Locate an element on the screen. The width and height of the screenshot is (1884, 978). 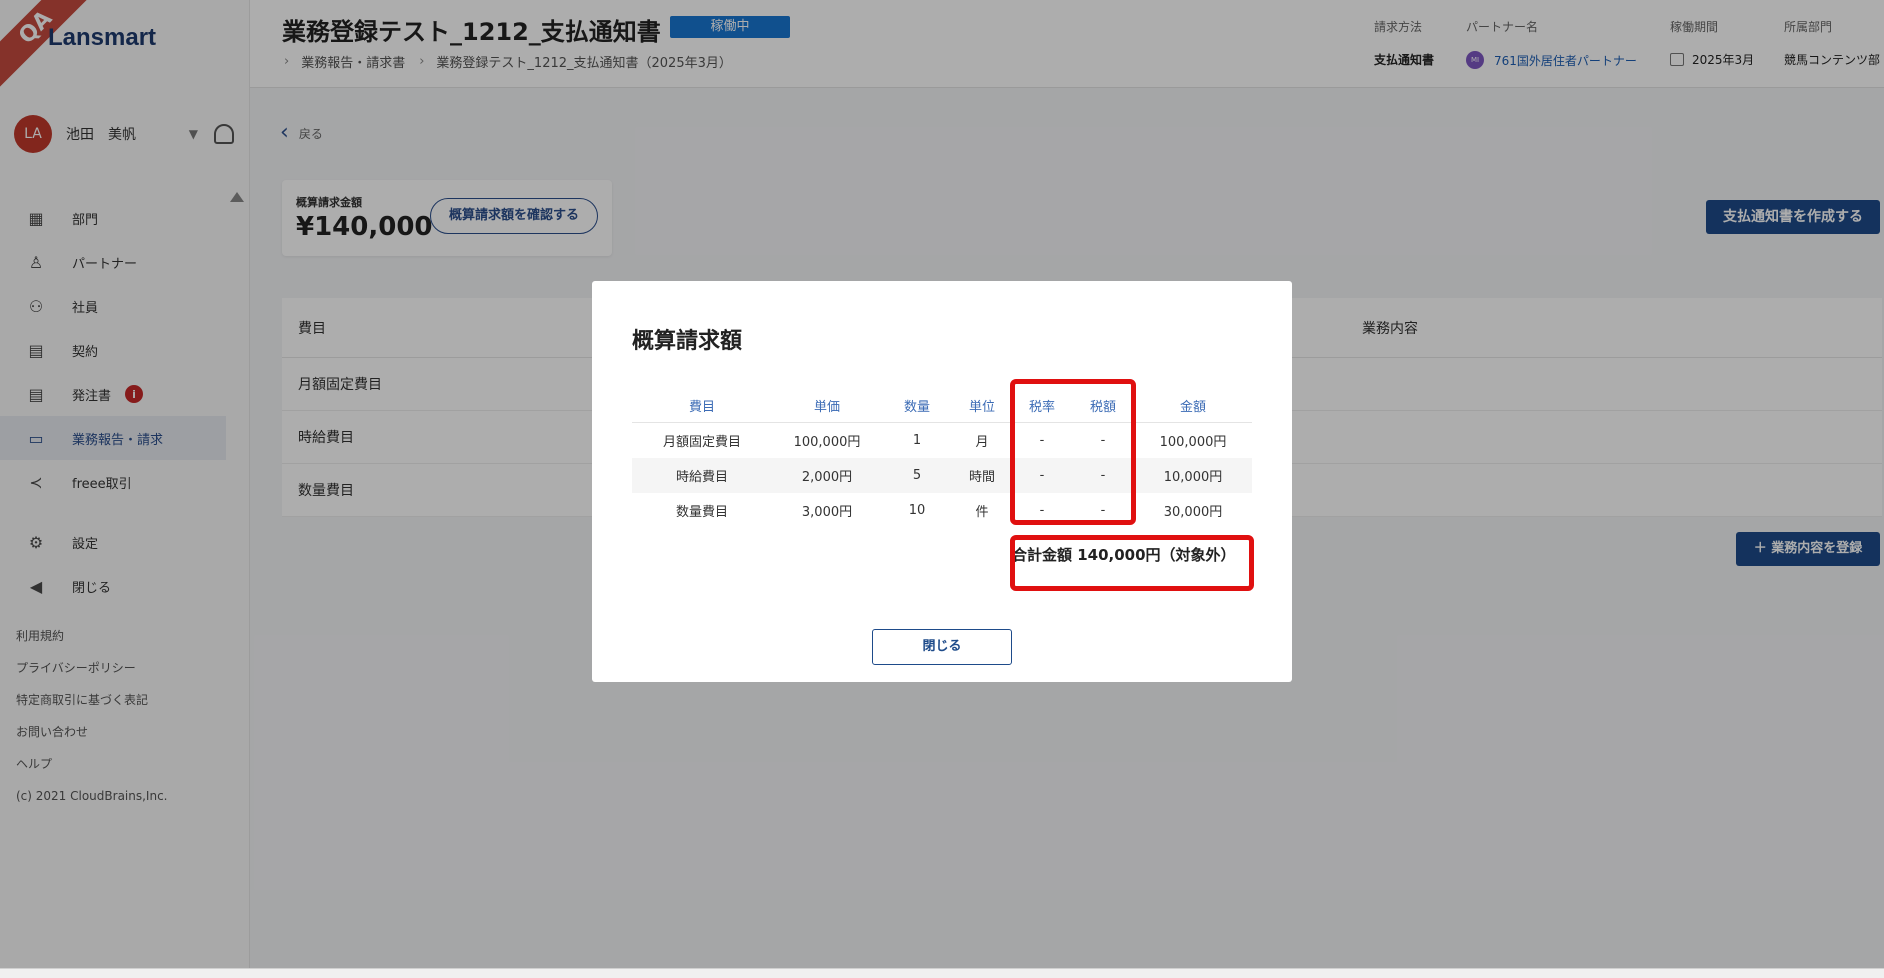
horizontal-scrollbar is located at coordinates (942, 973).